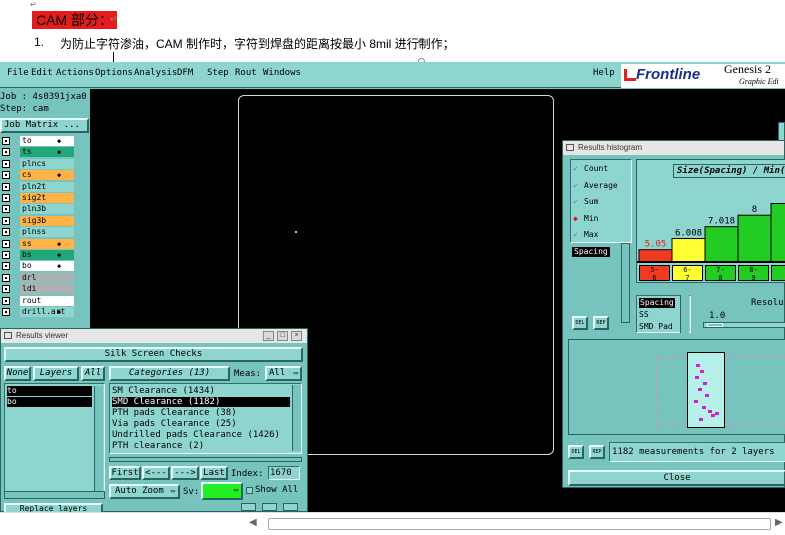 The height and width of the screenshot is (535, 785). What do you see at coordinates (779, 522) in the screenshot?
I see `scroll-right-icon: ▶` at bounding box center [779, 522].